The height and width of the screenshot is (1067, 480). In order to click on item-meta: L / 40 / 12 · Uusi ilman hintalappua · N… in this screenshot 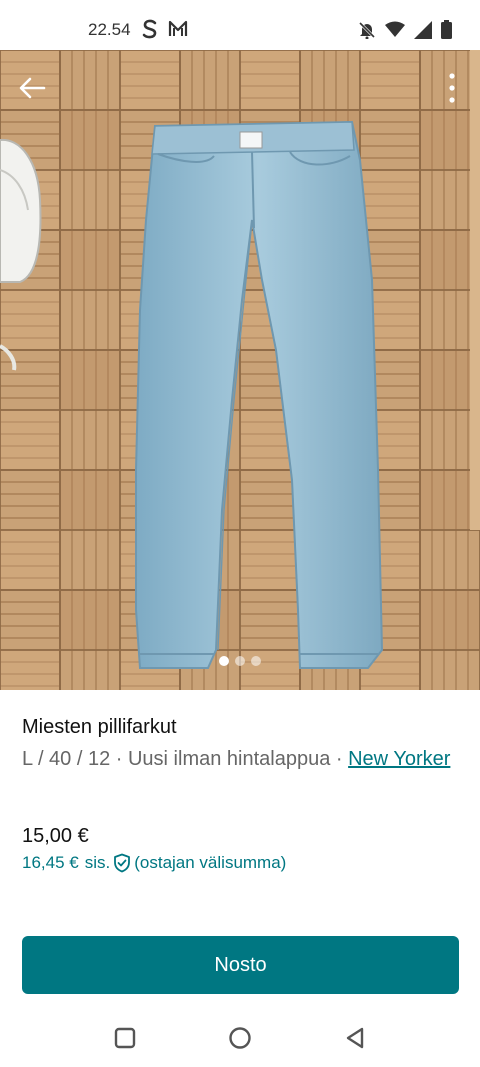, I will do `click(242, 759)`.